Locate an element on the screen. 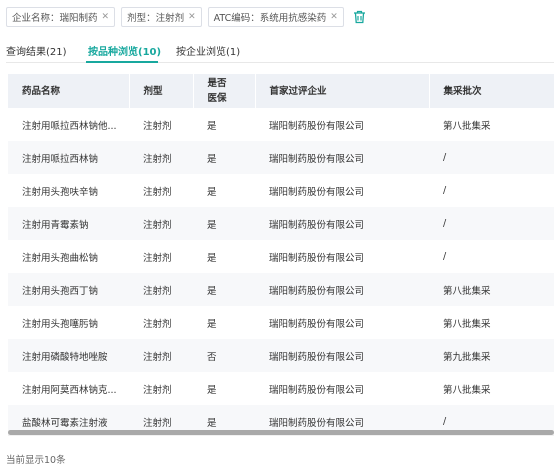  cell-drug-name: 注射用头孢噻肟钠 is located at coordinates (60, 324).